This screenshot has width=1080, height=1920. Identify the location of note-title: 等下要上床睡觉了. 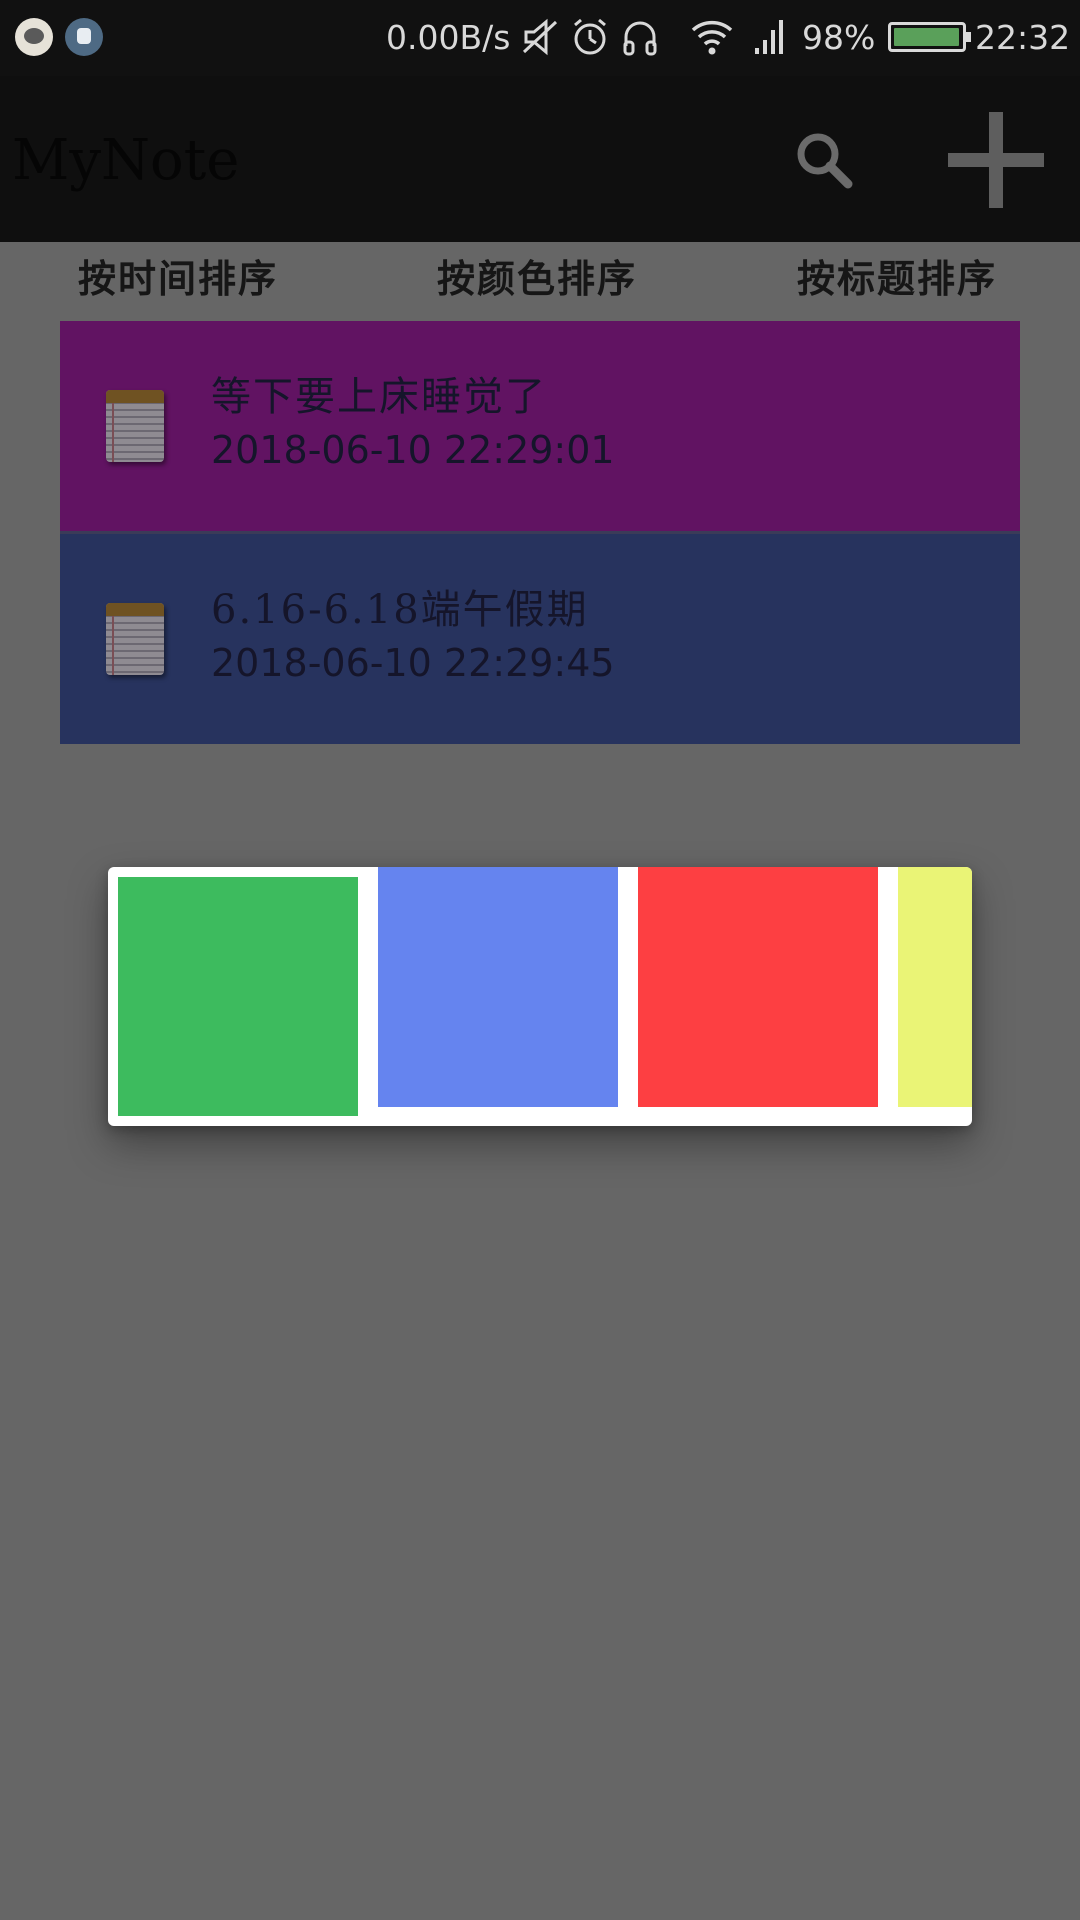
(379, 397).